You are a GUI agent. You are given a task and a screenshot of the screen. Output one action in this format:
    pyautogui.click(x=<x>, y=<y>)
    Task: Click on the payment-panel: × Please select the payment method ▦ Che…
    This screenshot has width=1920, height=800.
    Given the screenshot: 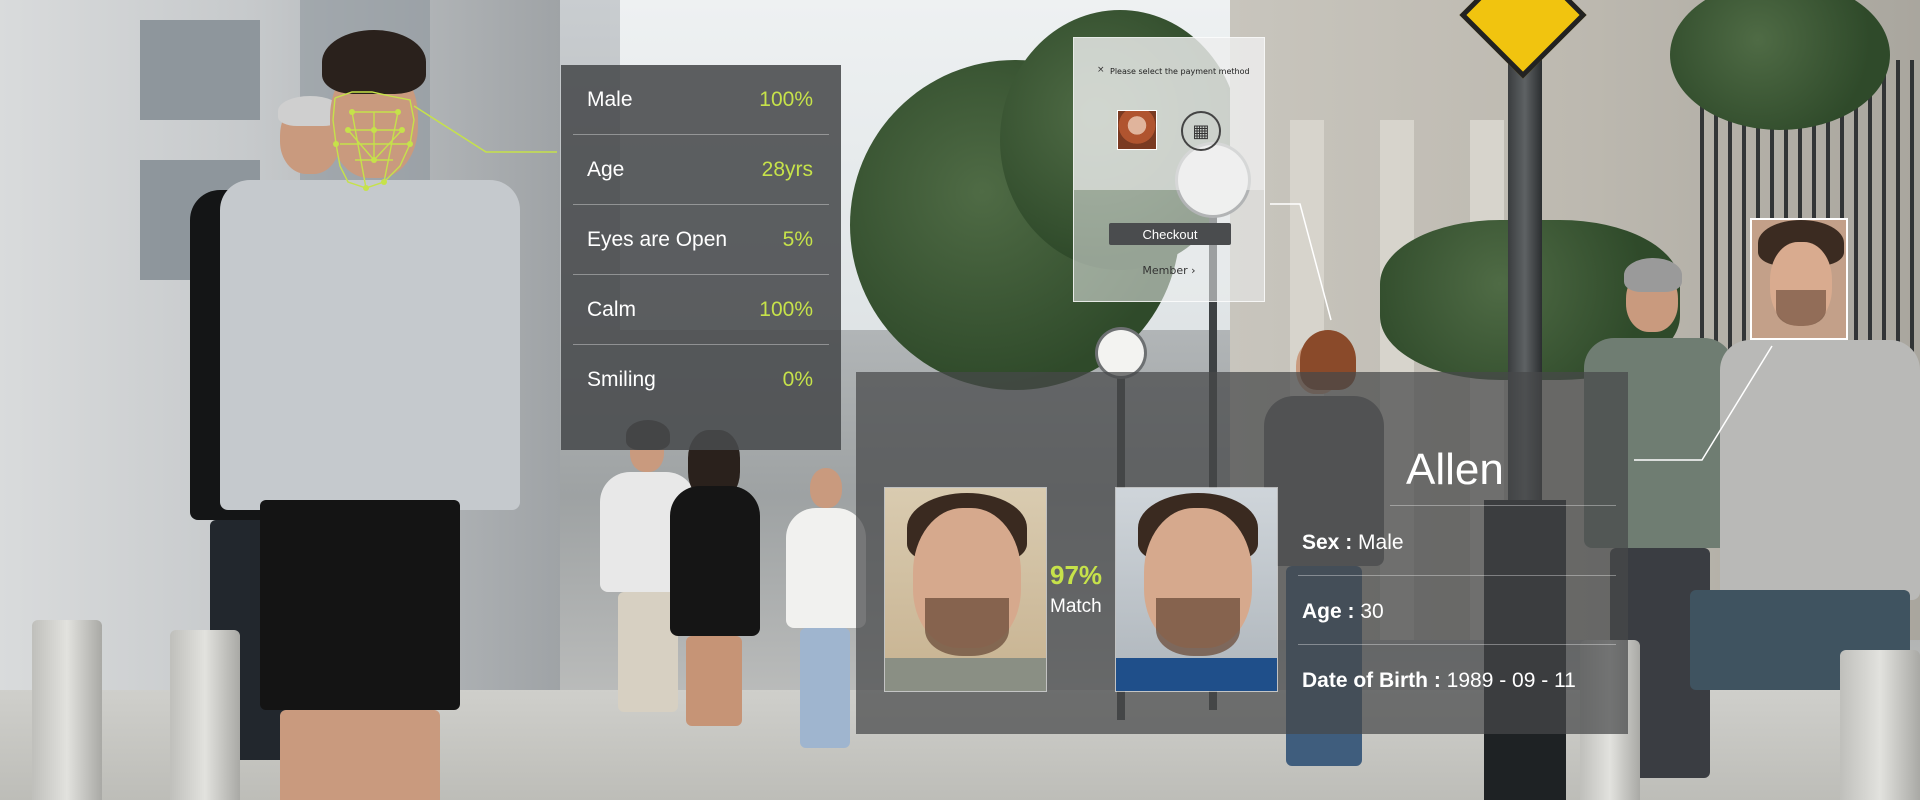 What is the action you would take?
    pyautogui.click(x=1169, y=169)
    